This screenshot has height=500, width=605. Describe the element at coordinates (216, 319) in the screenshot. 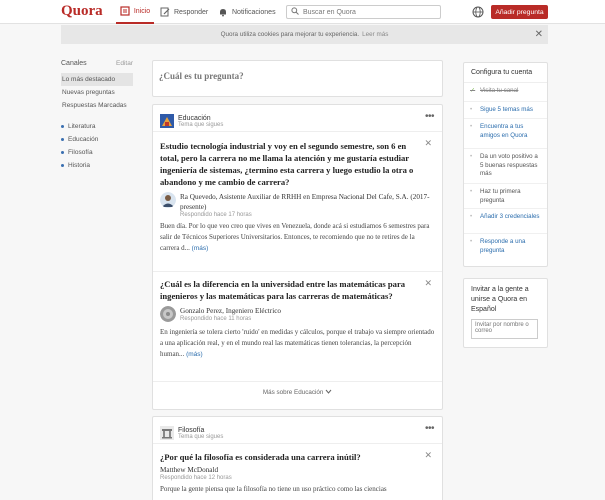

I see `answer-timestamp: Respondido hace 11 horas` at that location.